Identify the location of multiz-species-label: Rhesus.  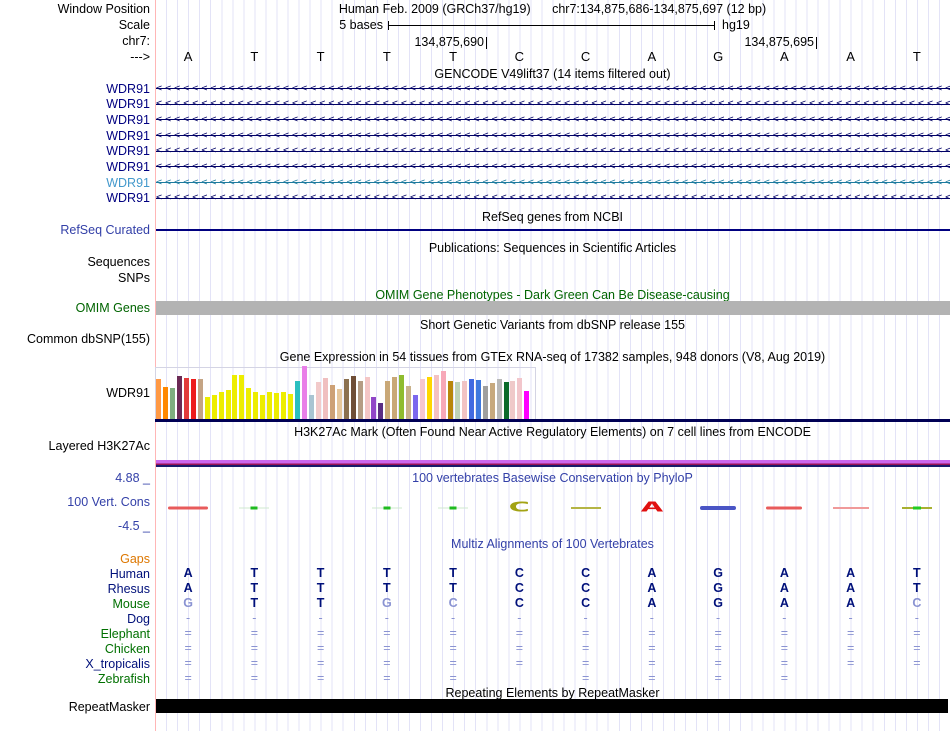
(75, 589).